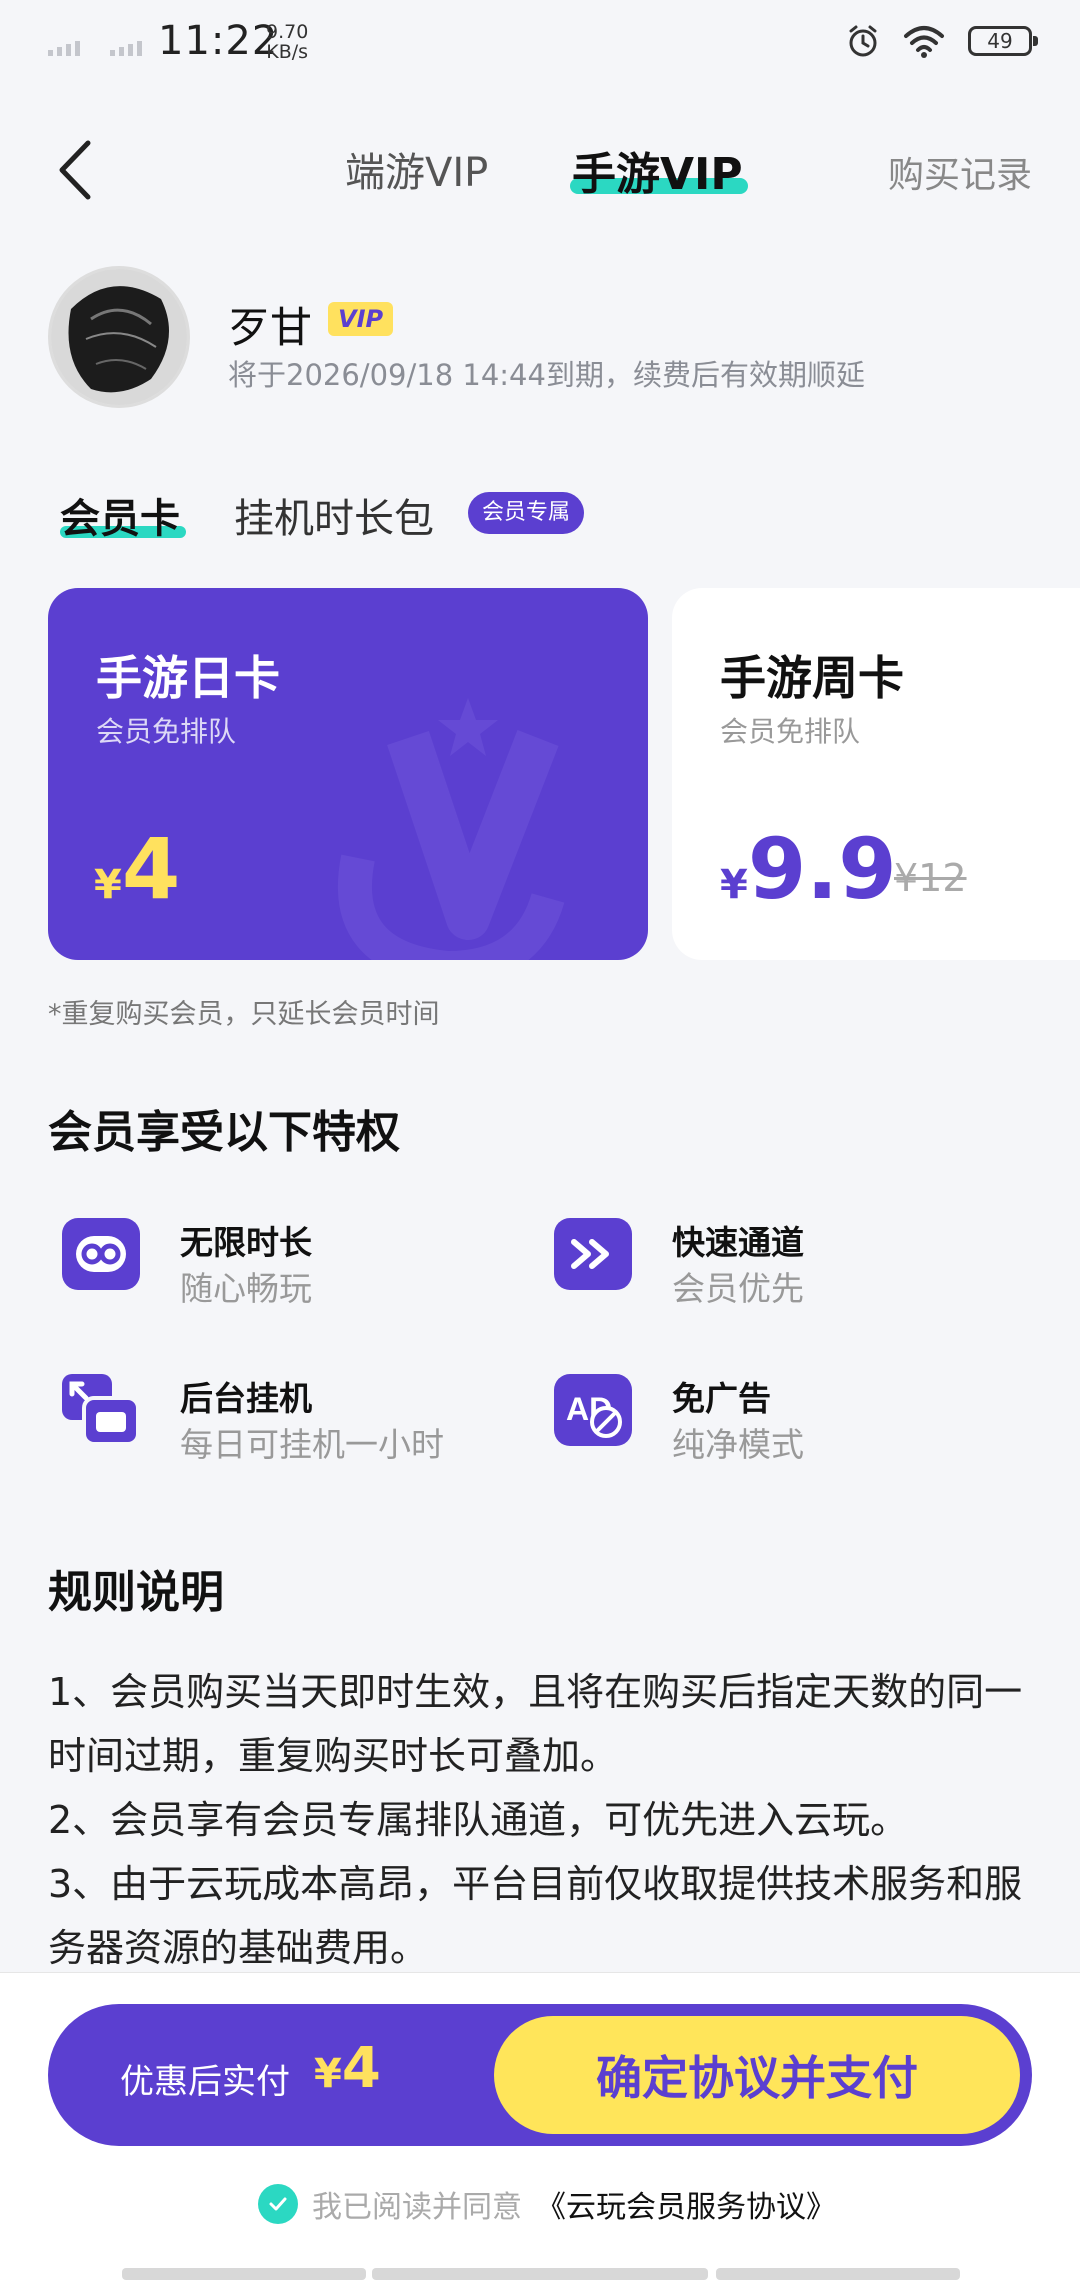  What do you see at coordinates (930, 878) in the screenshot?
I see `original-price: ¥12` at bounding box center [930, 878].